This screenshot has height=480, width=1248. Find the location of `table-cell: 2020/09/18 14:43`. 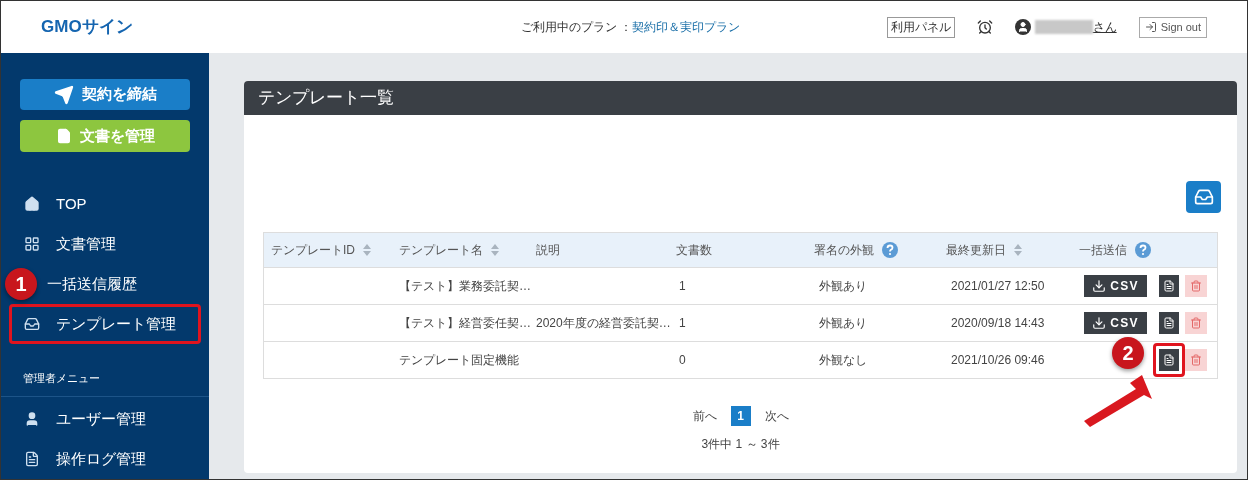

table-cell: 2020/09/18 14:43 is located at coordinates (998, 323).